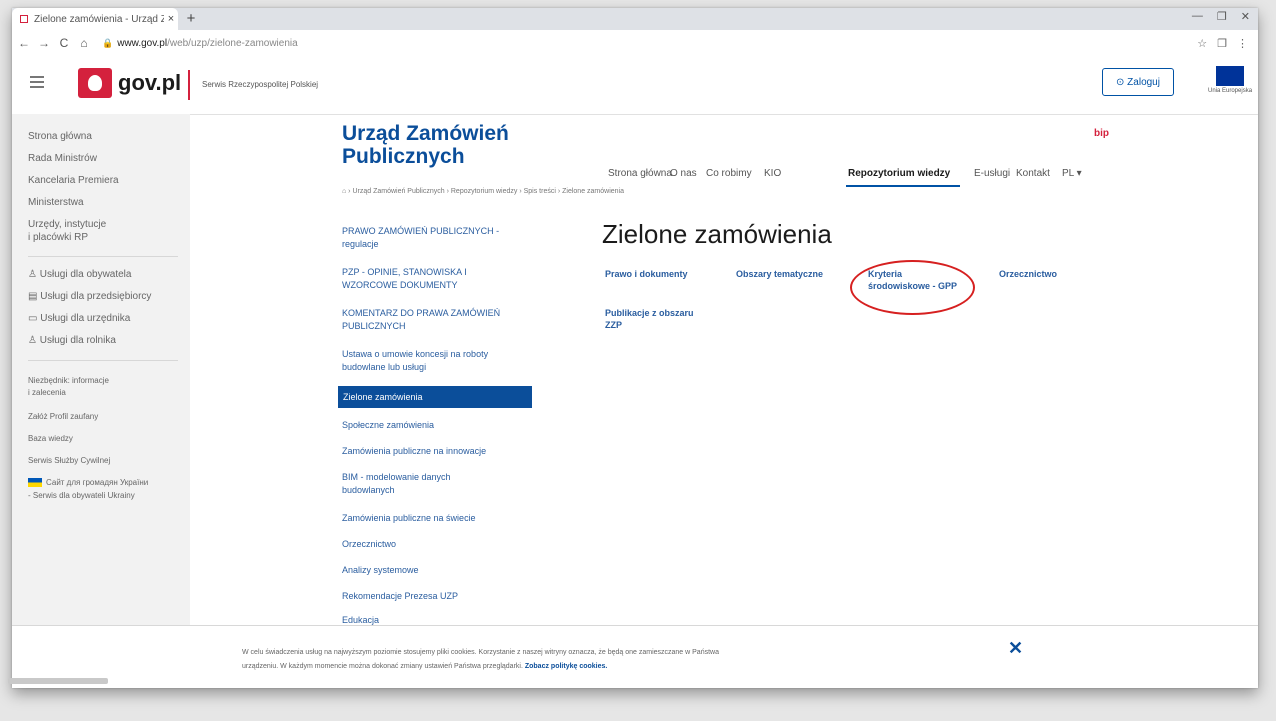 This screenshot has height=721, width=1276. Describe the element at coordinates (34, 318) in the screenshot. I see `badge-icon: ▭` at that location.